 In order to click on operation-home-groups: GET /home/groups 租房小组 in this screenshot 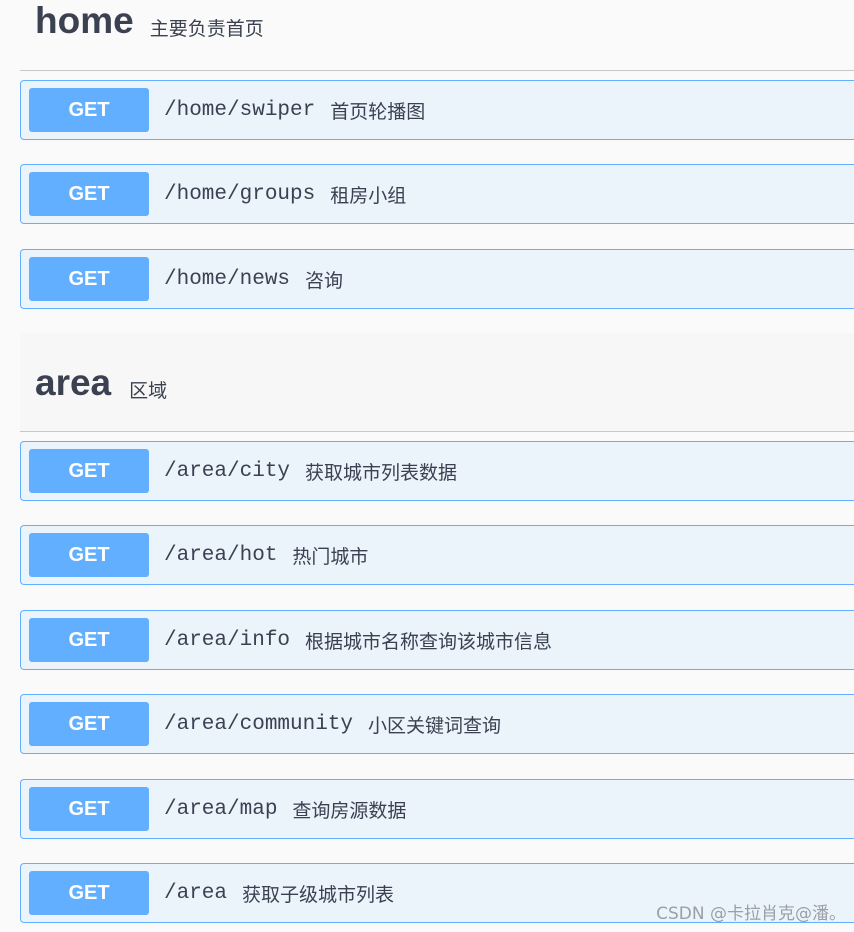, I will do `click(437, 194)`.